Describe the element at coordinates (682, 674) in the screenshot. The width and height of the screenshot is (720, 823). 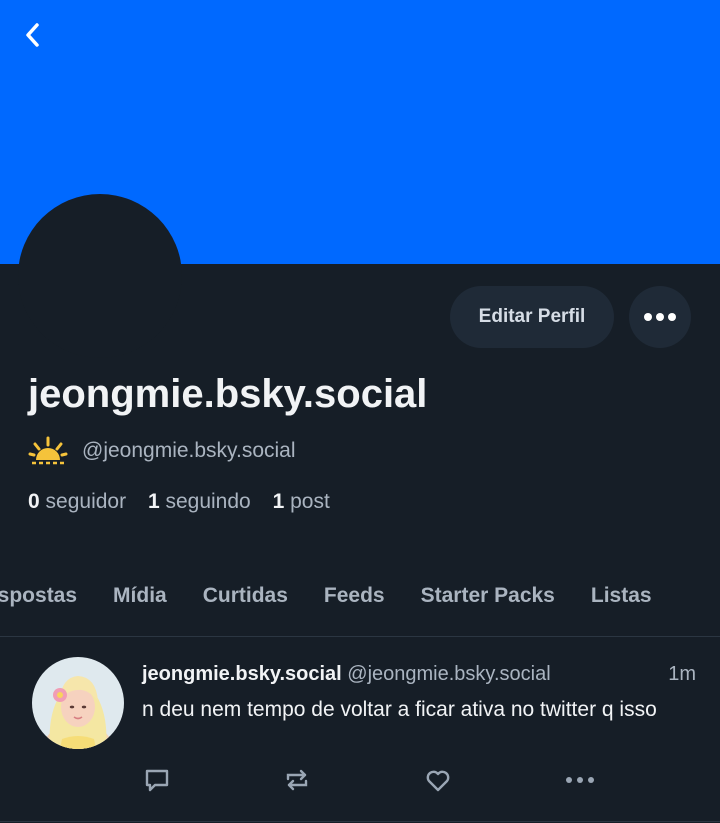
I see `post-timestamp: 1m` at that location.